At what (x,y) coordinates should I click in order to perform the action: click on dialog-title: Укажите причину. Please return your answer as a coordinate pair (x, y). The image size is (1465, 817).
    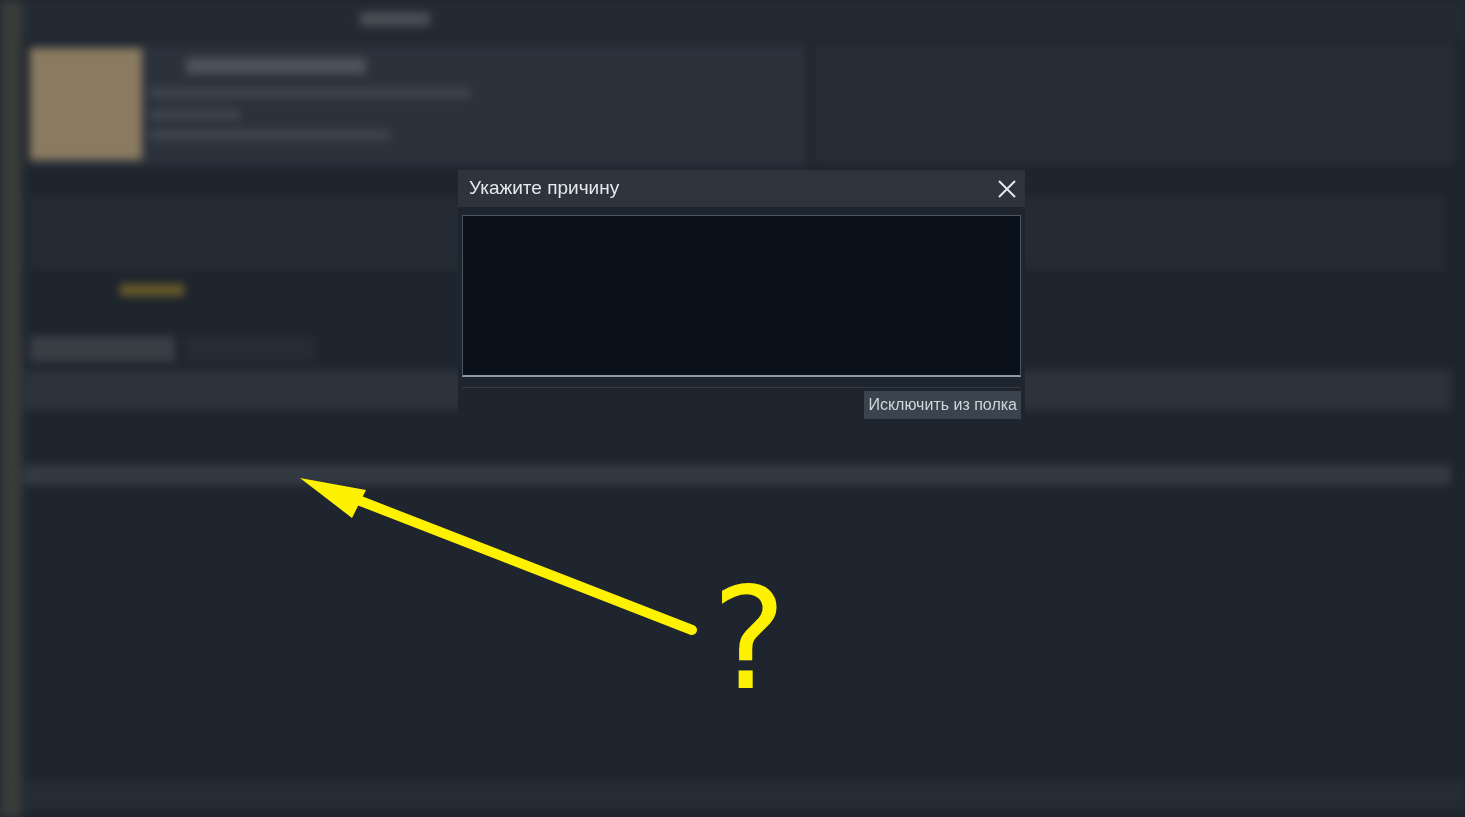
    Looking at the image, I should click on (544, 188).